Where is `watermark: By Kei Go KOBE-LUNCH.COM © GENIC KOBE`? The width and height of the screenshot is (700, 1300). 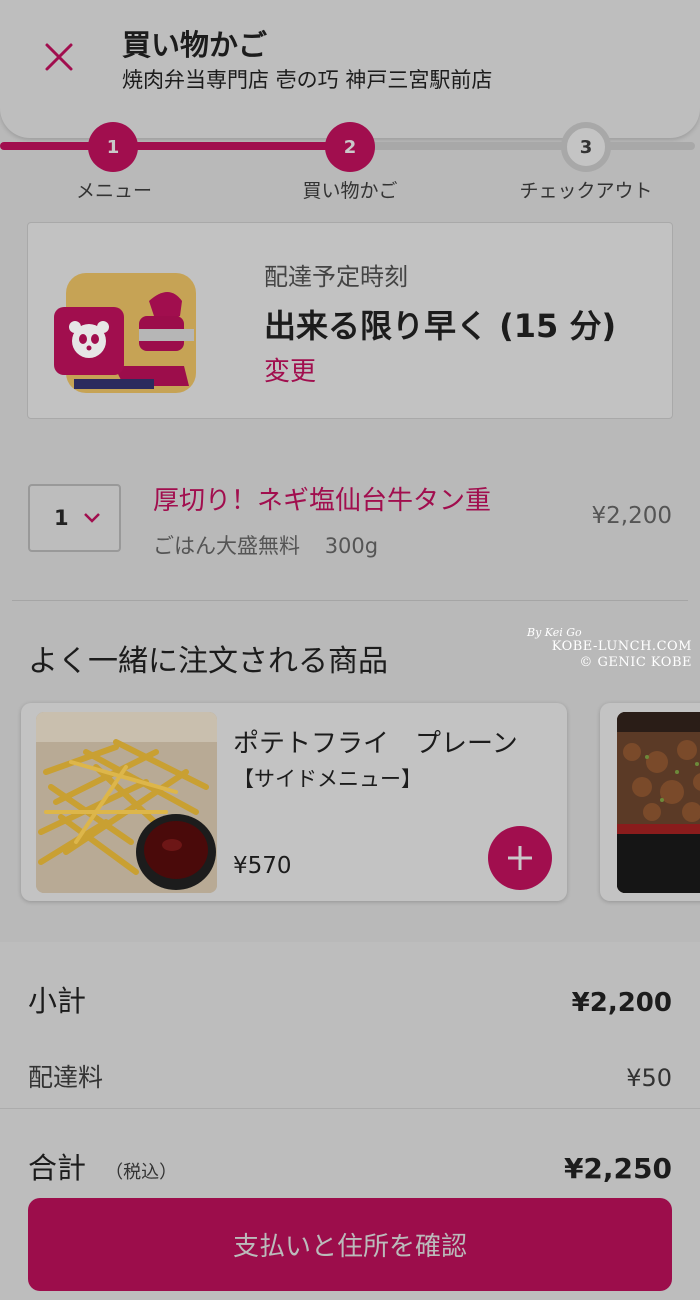 watermark: By Kei Go KOBE-LUNCH.COM © GENIC KOBE is located at coordinates (609, 648).